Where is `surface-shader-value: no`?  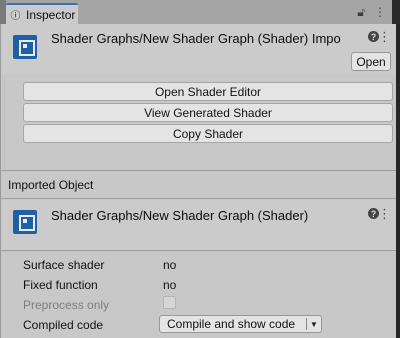
surface-shader-value: no is located at coordinates (170, 265).